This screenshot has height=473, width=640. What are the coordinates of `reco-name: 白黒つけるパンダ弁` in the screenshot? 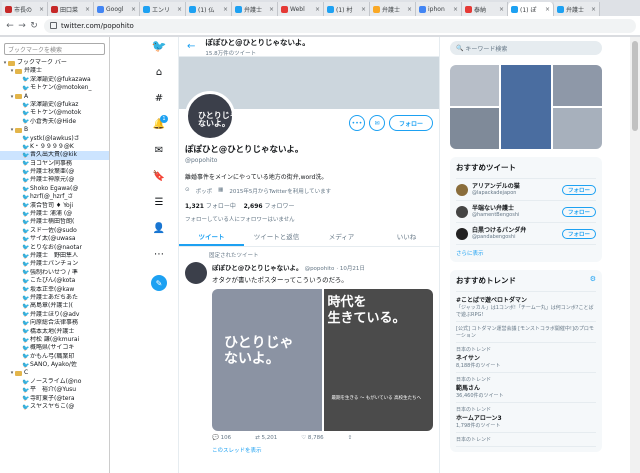 It's located at (499, 230).